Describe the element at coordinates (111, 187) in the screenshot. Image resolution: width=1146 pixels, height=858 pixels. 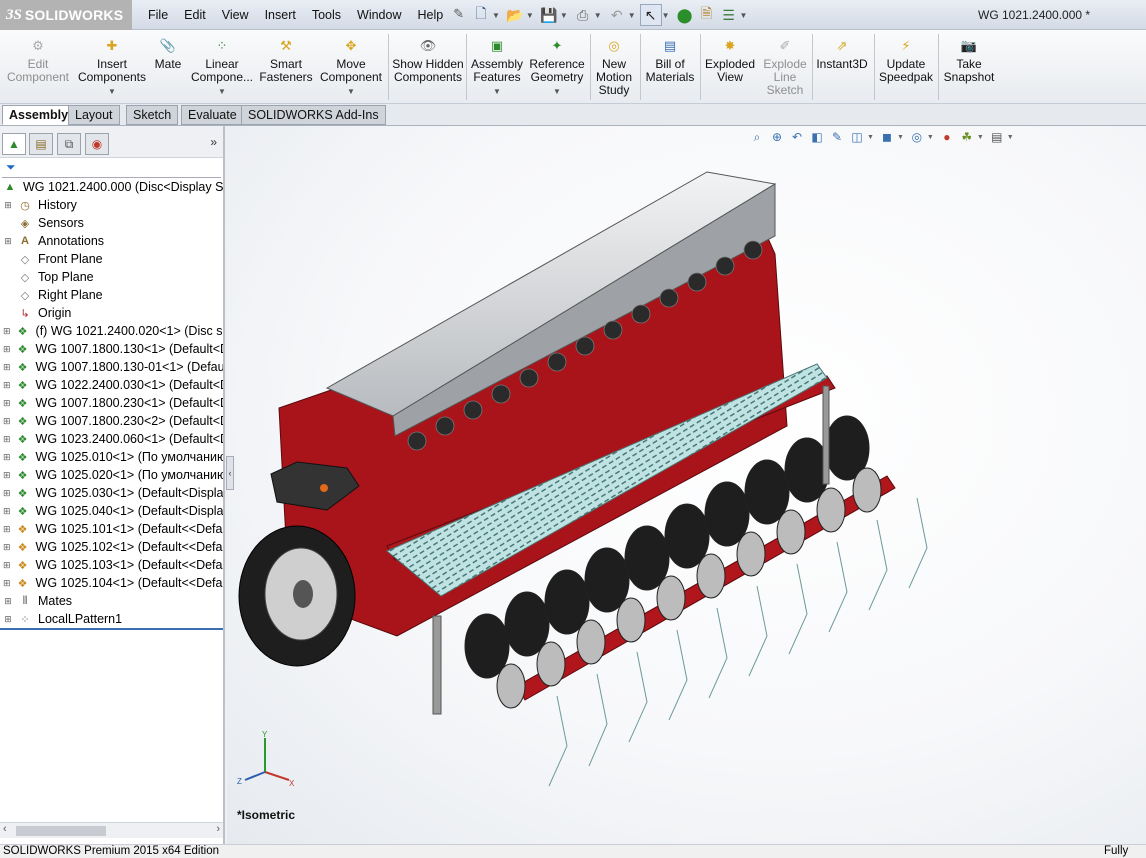
I see `tree-root-assembly: ▲ WG 1021.2400.000 (Disc<Display State` at that location.